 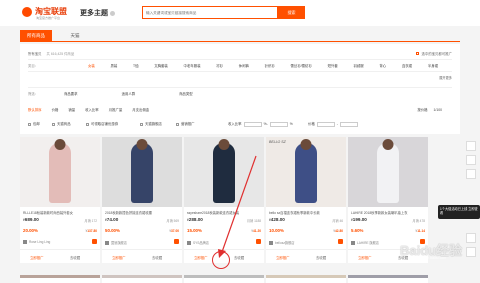 What do you see at coordinates (219, 65) in the screenshot?
I see `category-item: 衬衫` at bounding box center [219, 65].